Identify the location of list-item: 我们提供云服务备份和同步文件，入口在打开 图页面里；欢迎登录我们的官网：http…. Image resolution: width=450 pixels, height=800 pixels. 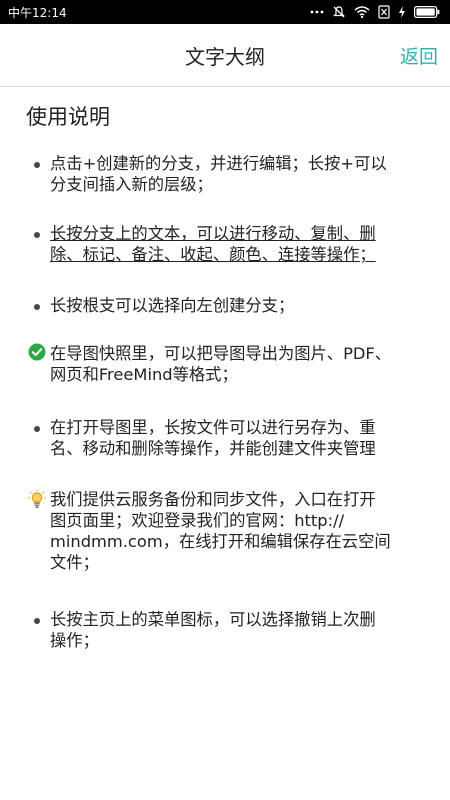
(213, 531).